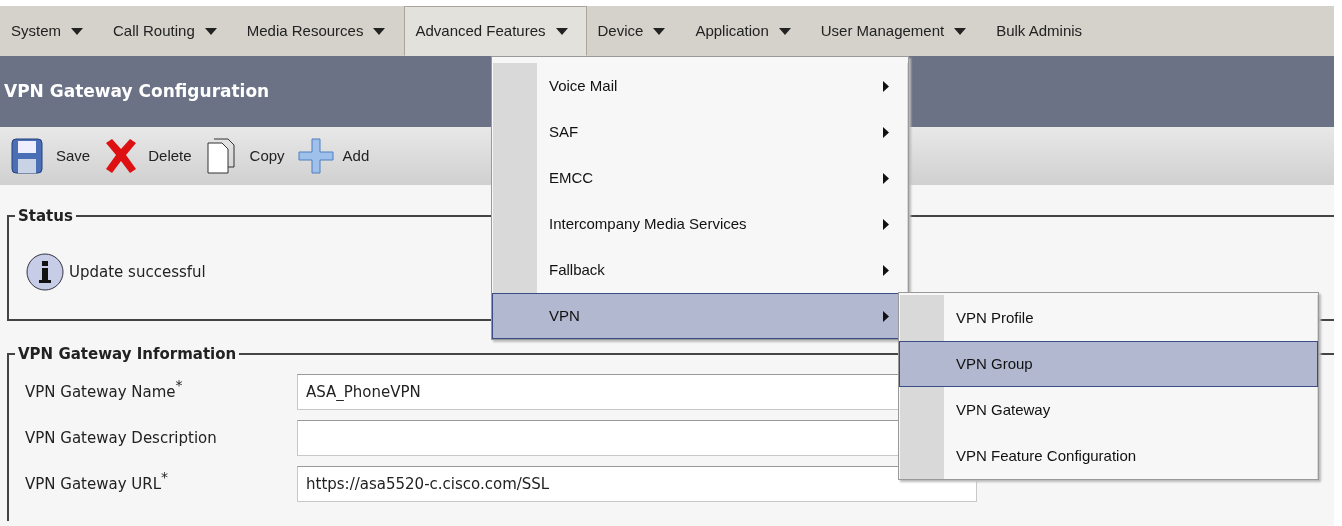  I want to click on menu-item: Media Resources, so click(320, 31).